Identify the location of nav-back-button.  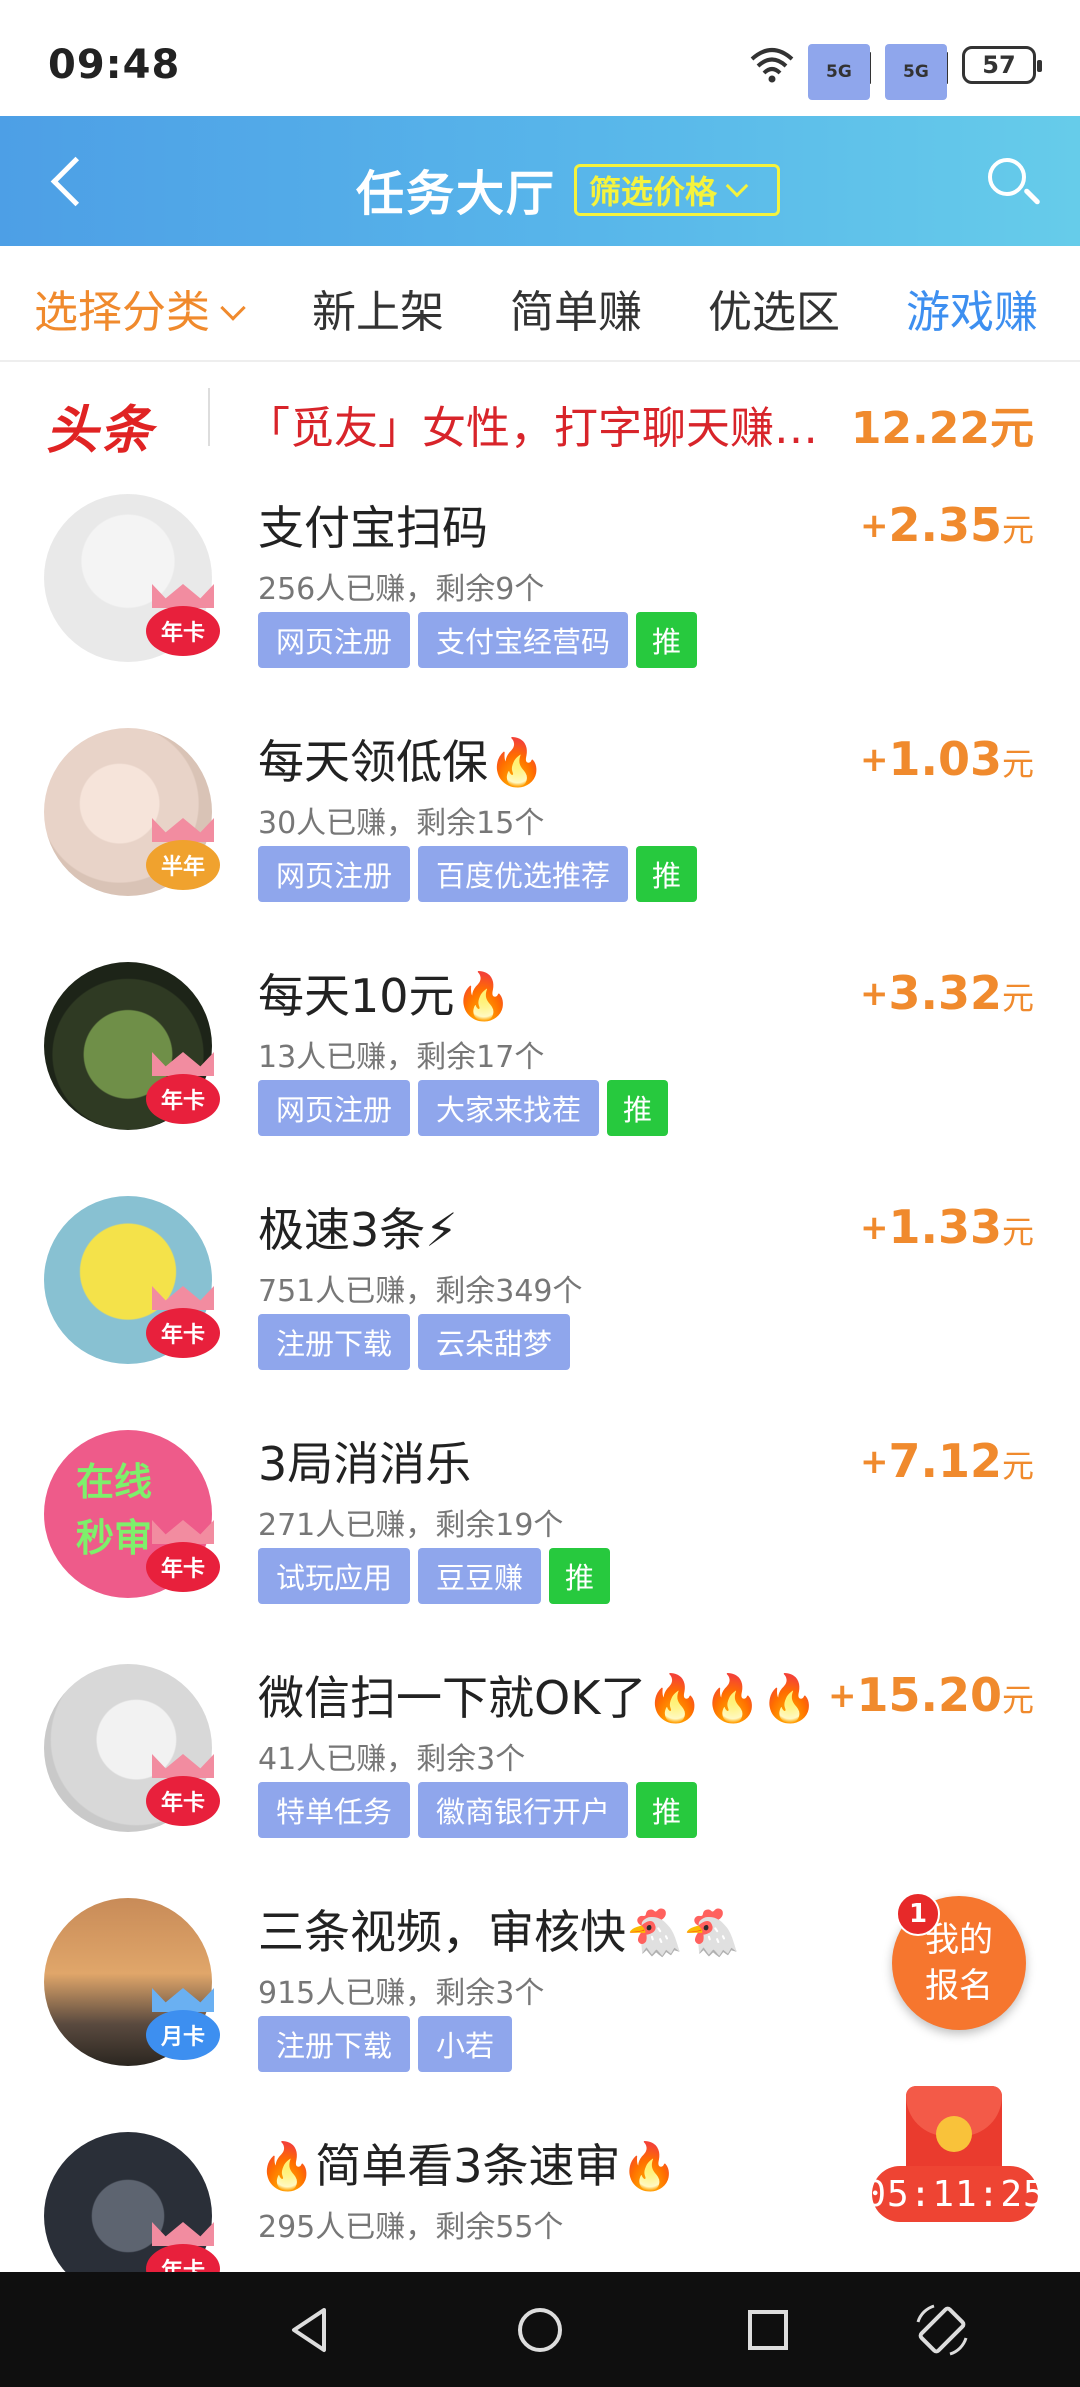
(310, 2330).